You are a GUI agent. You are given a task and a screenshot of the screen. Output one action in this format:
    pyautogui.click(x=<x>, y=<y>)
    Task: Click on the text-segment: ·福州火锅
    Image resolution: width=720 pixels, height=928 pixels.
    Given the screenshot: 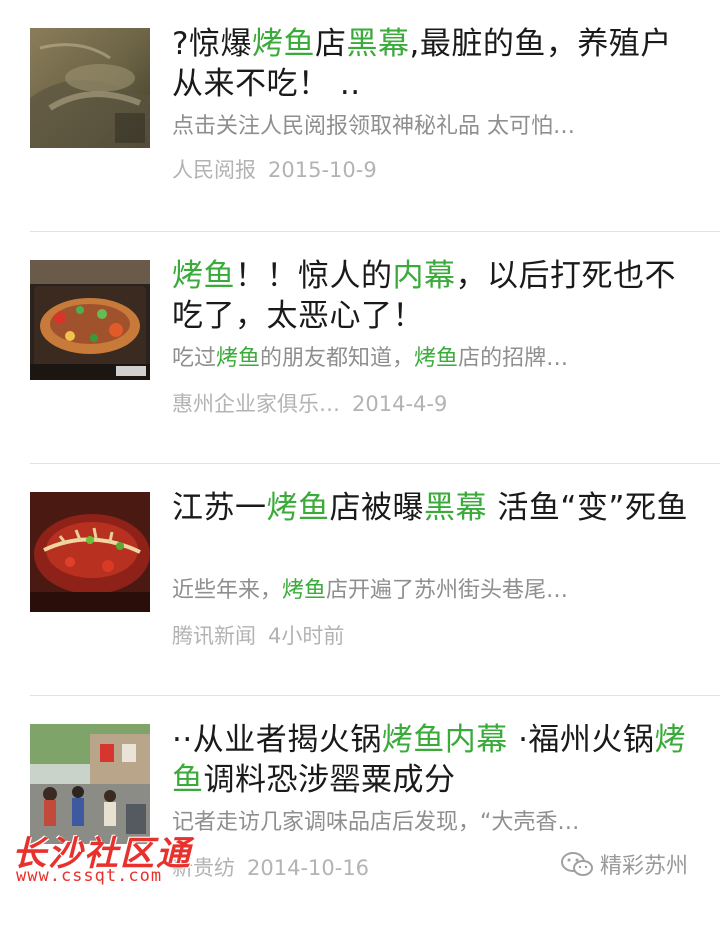 What is the action you would take?
    pyautogui.click(x=581, y=740)
    